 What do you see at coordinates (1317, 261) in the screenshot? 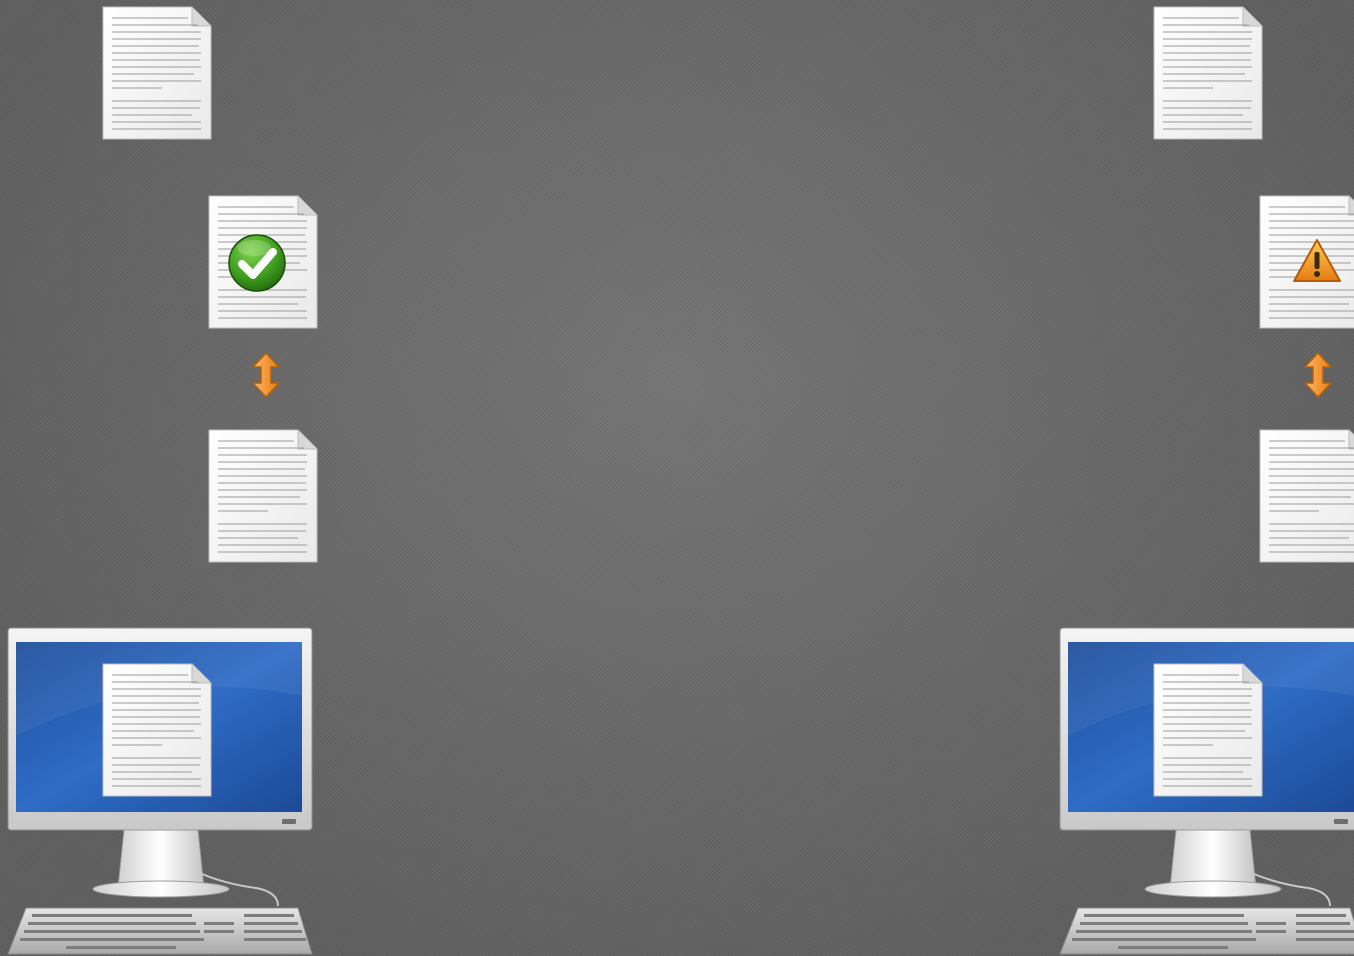
I see `warning-icon` at bounding box center [1317, 261].